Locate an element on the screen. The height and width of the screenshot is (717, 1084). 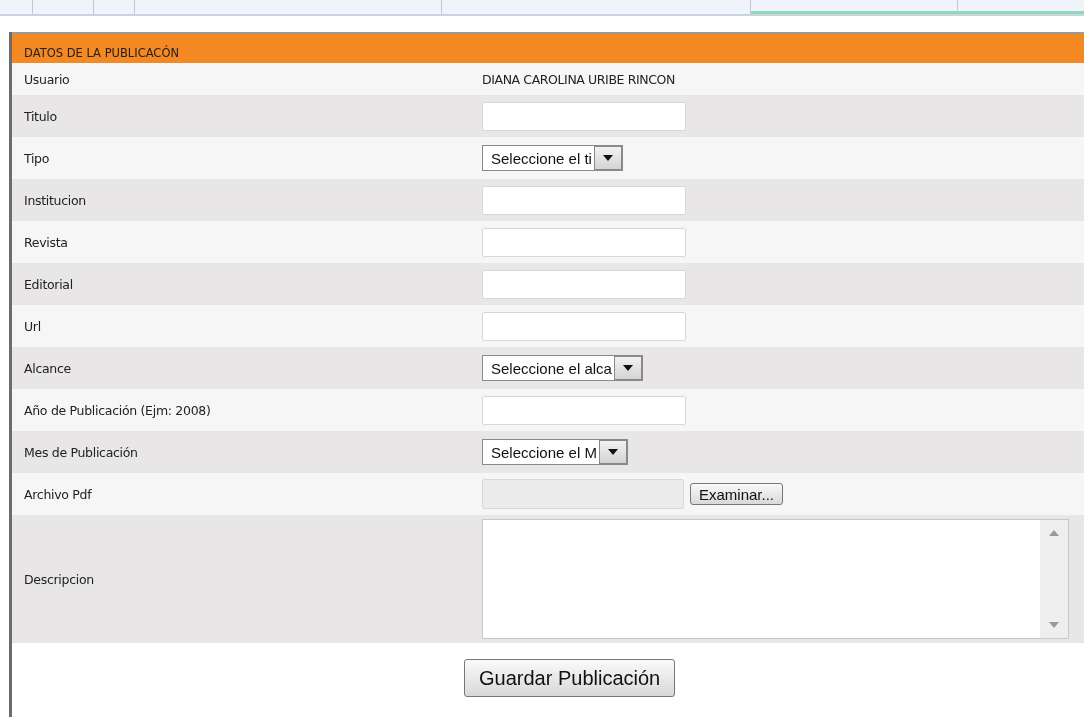
save-button: Guardar Publicación is located at coordinates (570, 678).